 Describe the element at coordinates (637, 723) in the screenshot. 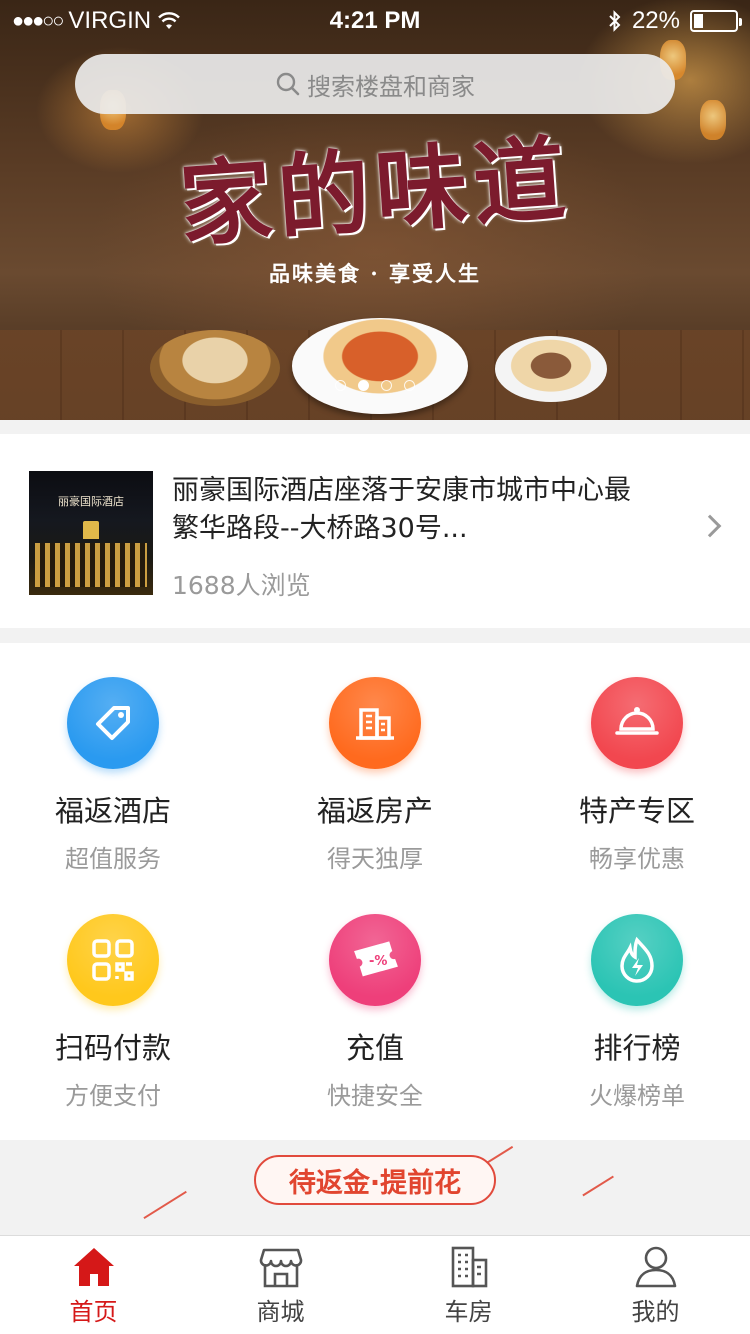

I see `food-cloche-icon` at that location.